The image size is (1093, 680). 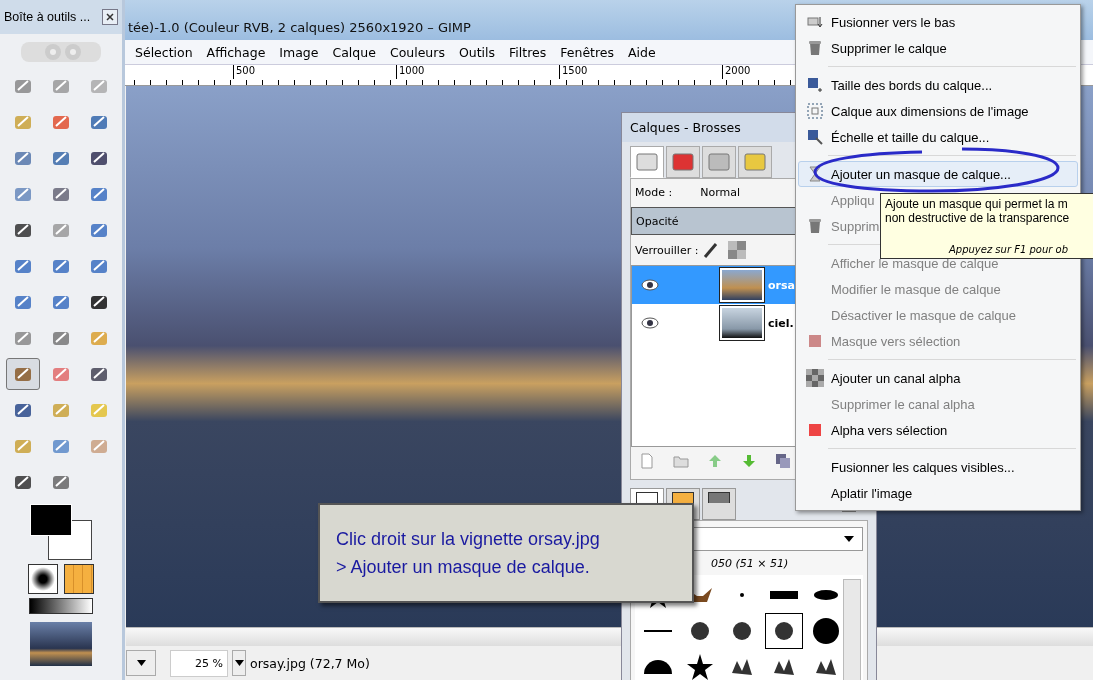 I want to click on lock-label: Verrouiller :, so click(x=667, y=250).